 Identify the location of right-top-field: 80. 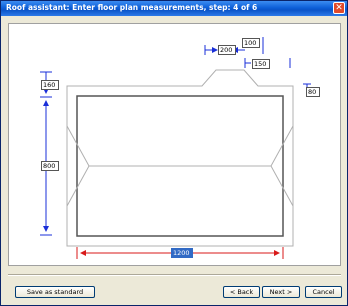
(313, 92).